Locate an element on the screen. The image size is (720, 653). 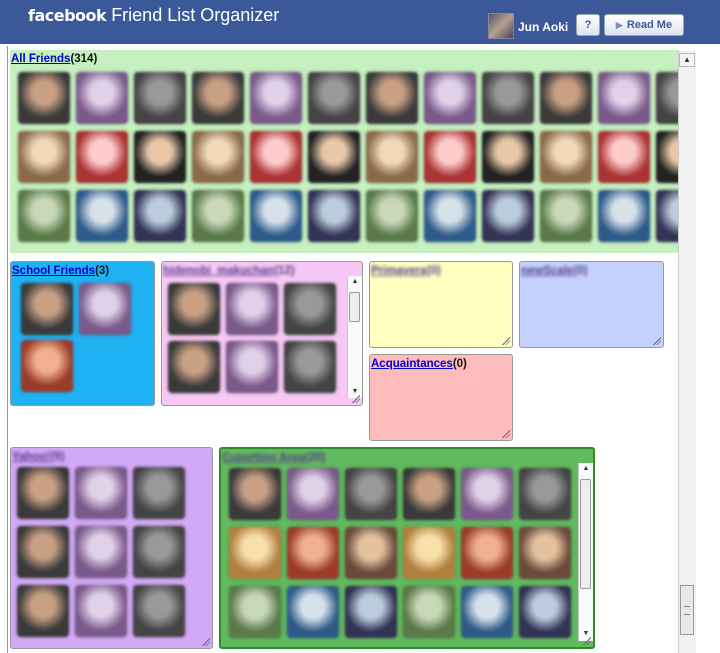
list-link-hidenobi-makuchan: hidenobi_makuchan is located at coordinates (218, 271).